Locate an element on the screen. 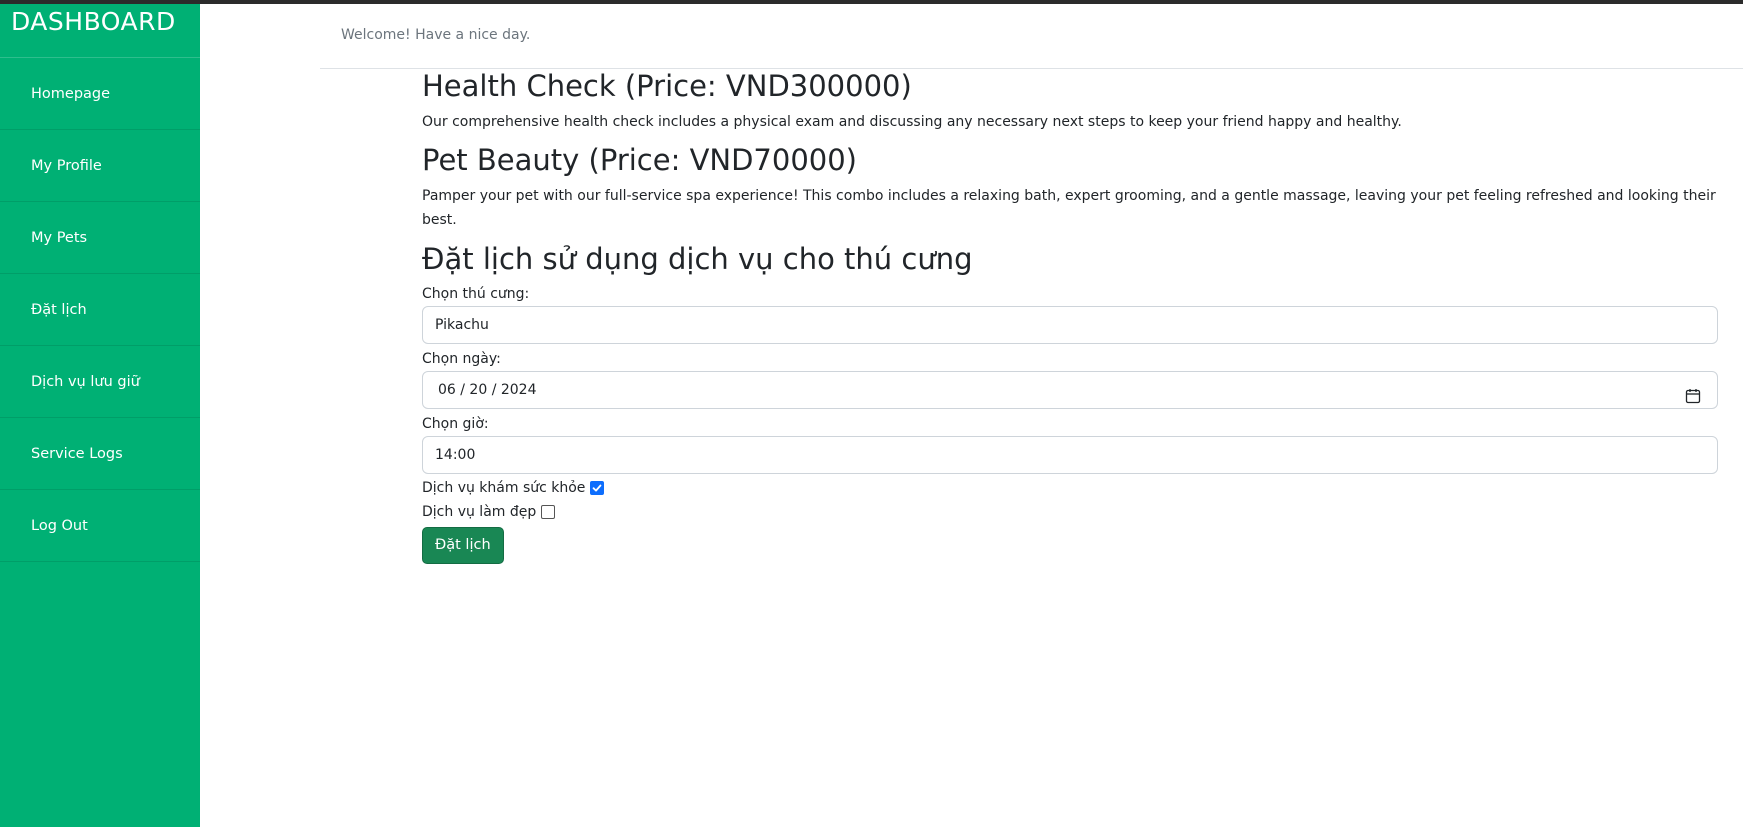 The width and height of the screenshot is (1743, 827). beauty-checkbox-label: Dịch vụ làm đẹp is located at coordinates (479, 512).